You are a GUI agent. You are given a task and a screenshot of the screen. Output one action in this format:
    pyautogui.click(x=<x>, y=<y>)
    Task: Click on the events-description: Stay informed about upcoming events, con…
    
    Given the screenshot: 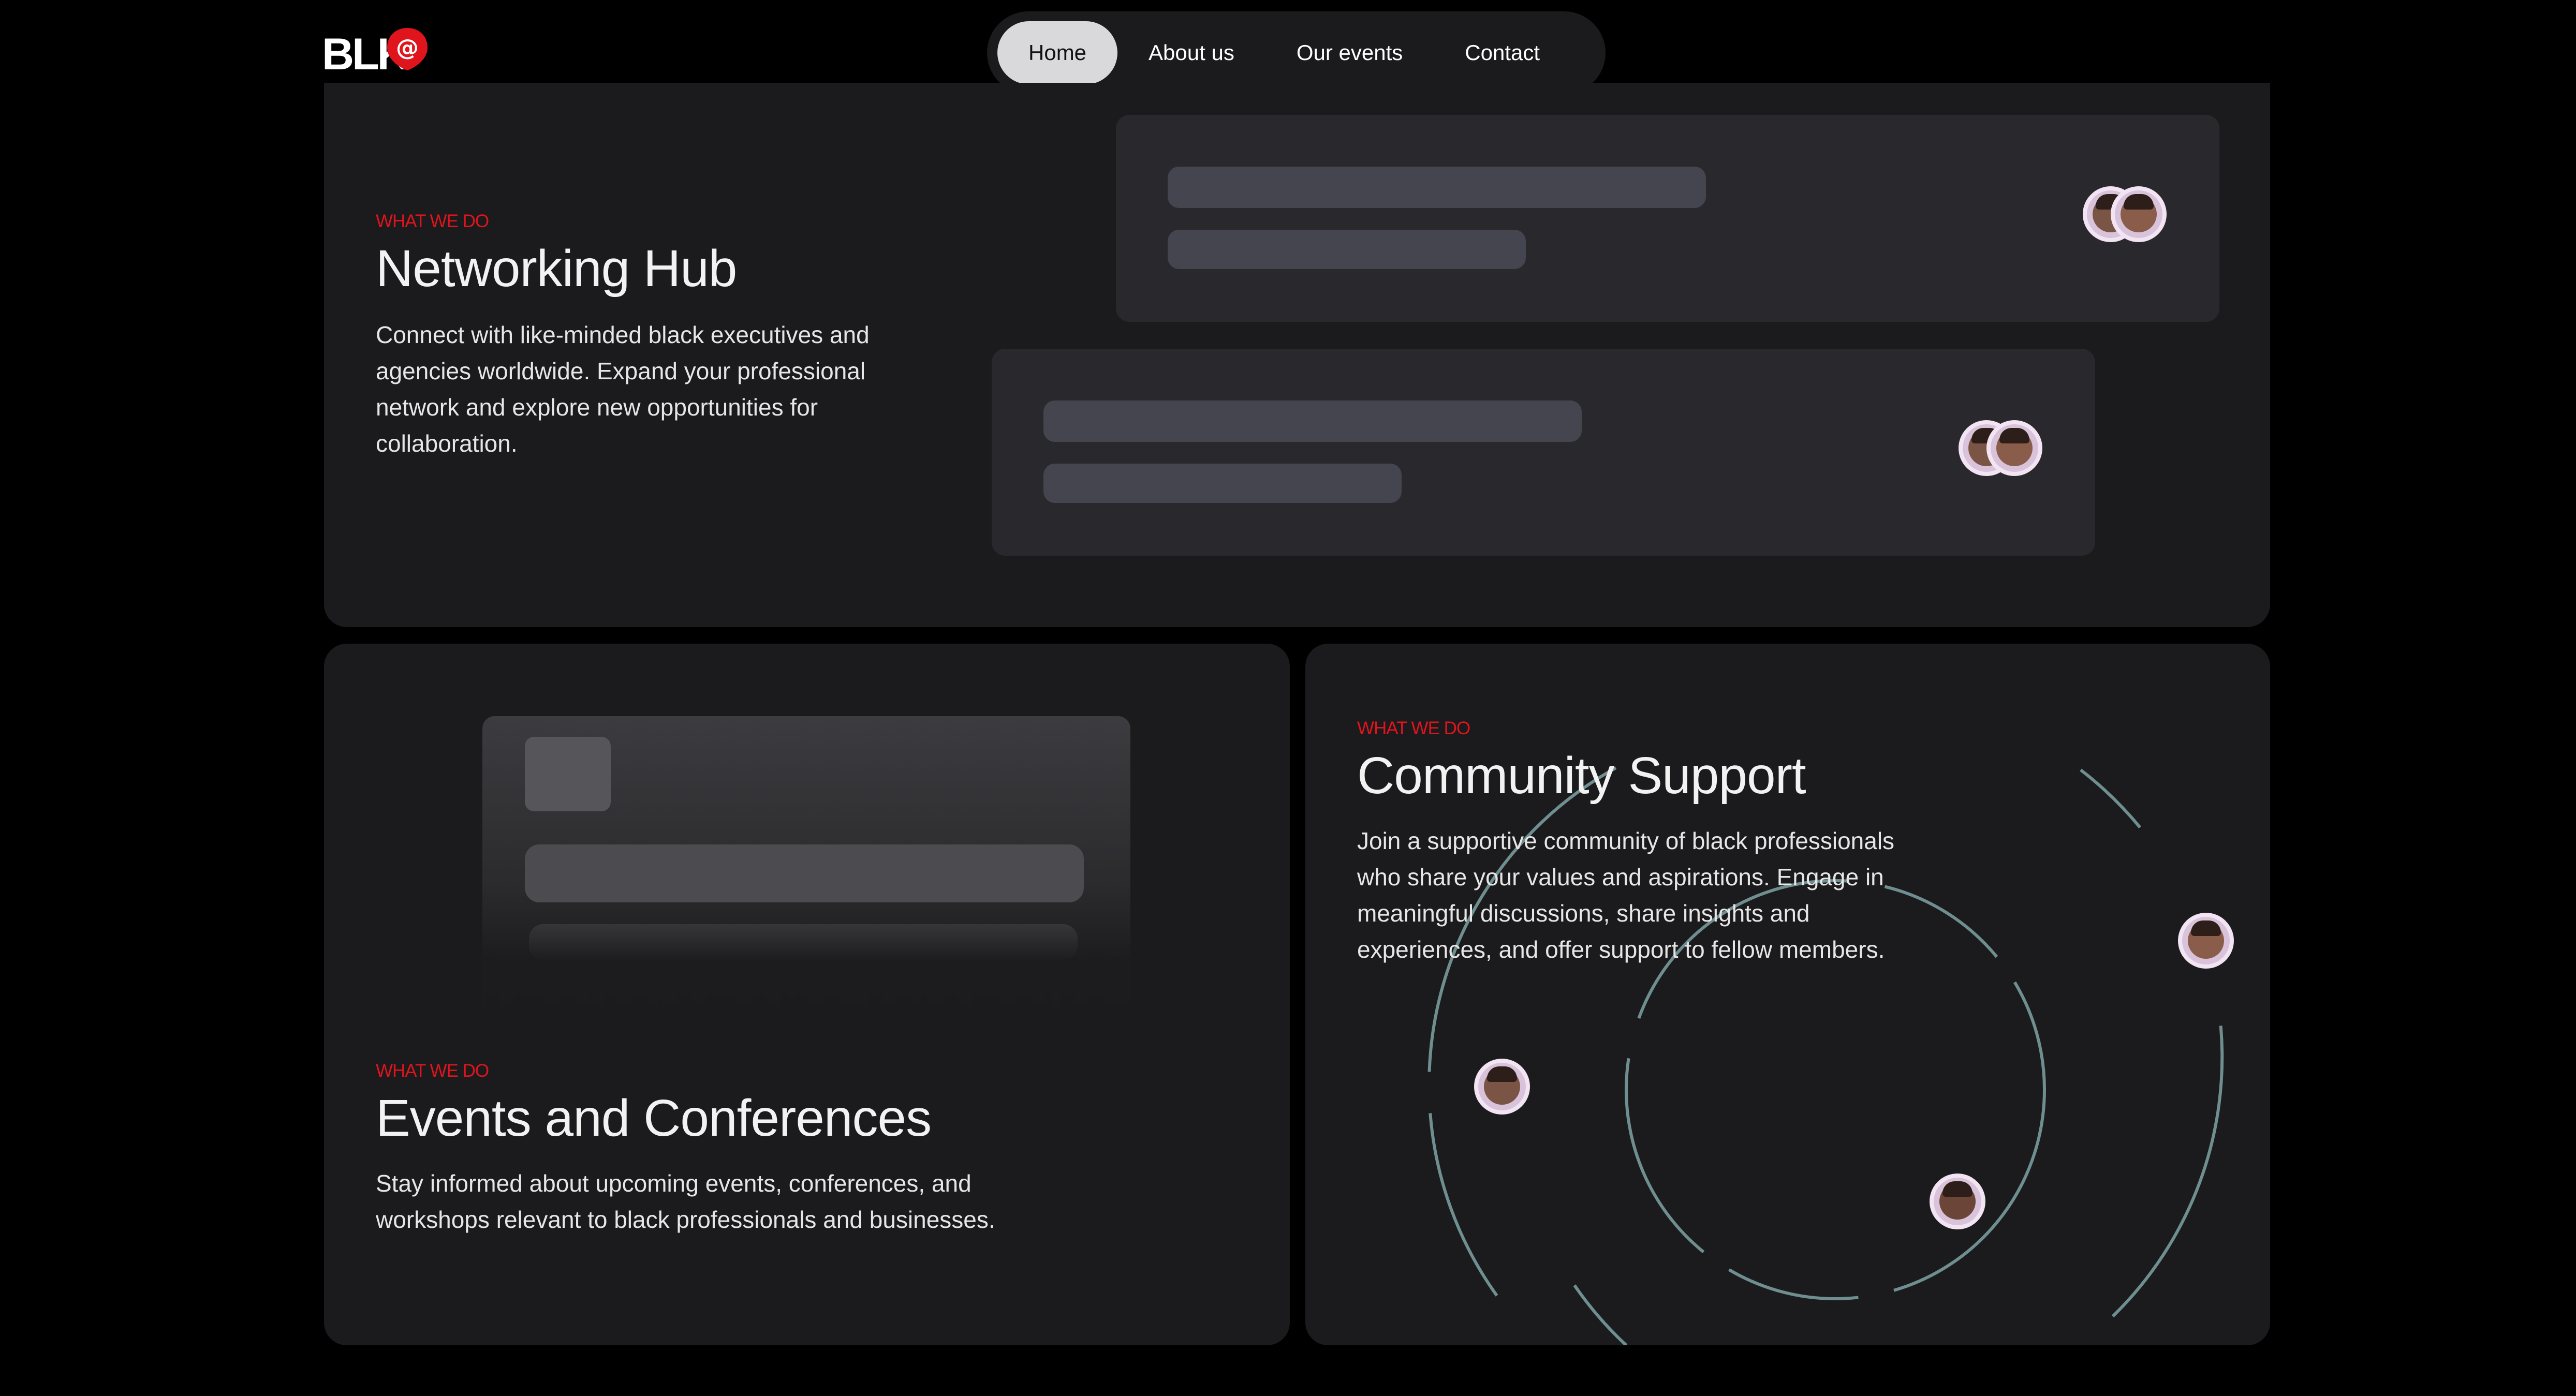 What is the action you would take?
    pyautogui.click(x=686, y=1201)
    